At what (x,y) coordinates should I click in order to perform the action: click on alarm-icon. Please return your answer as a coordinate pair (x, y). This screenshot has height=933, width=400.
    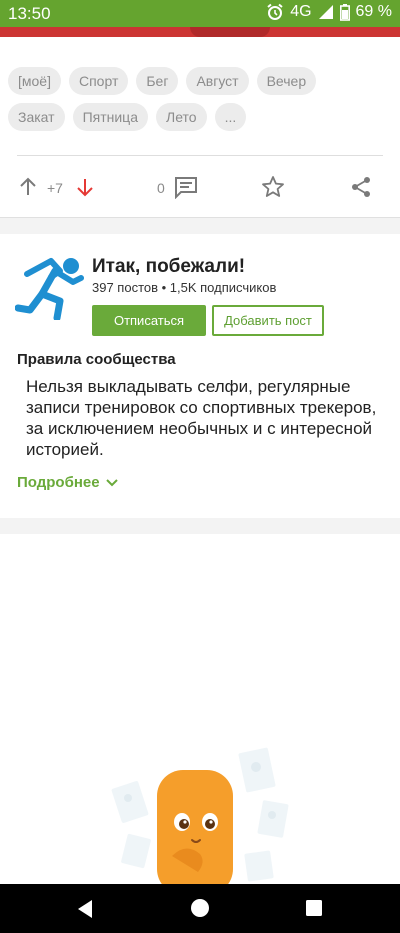
    Looking at the image, I should click on (275, 11).